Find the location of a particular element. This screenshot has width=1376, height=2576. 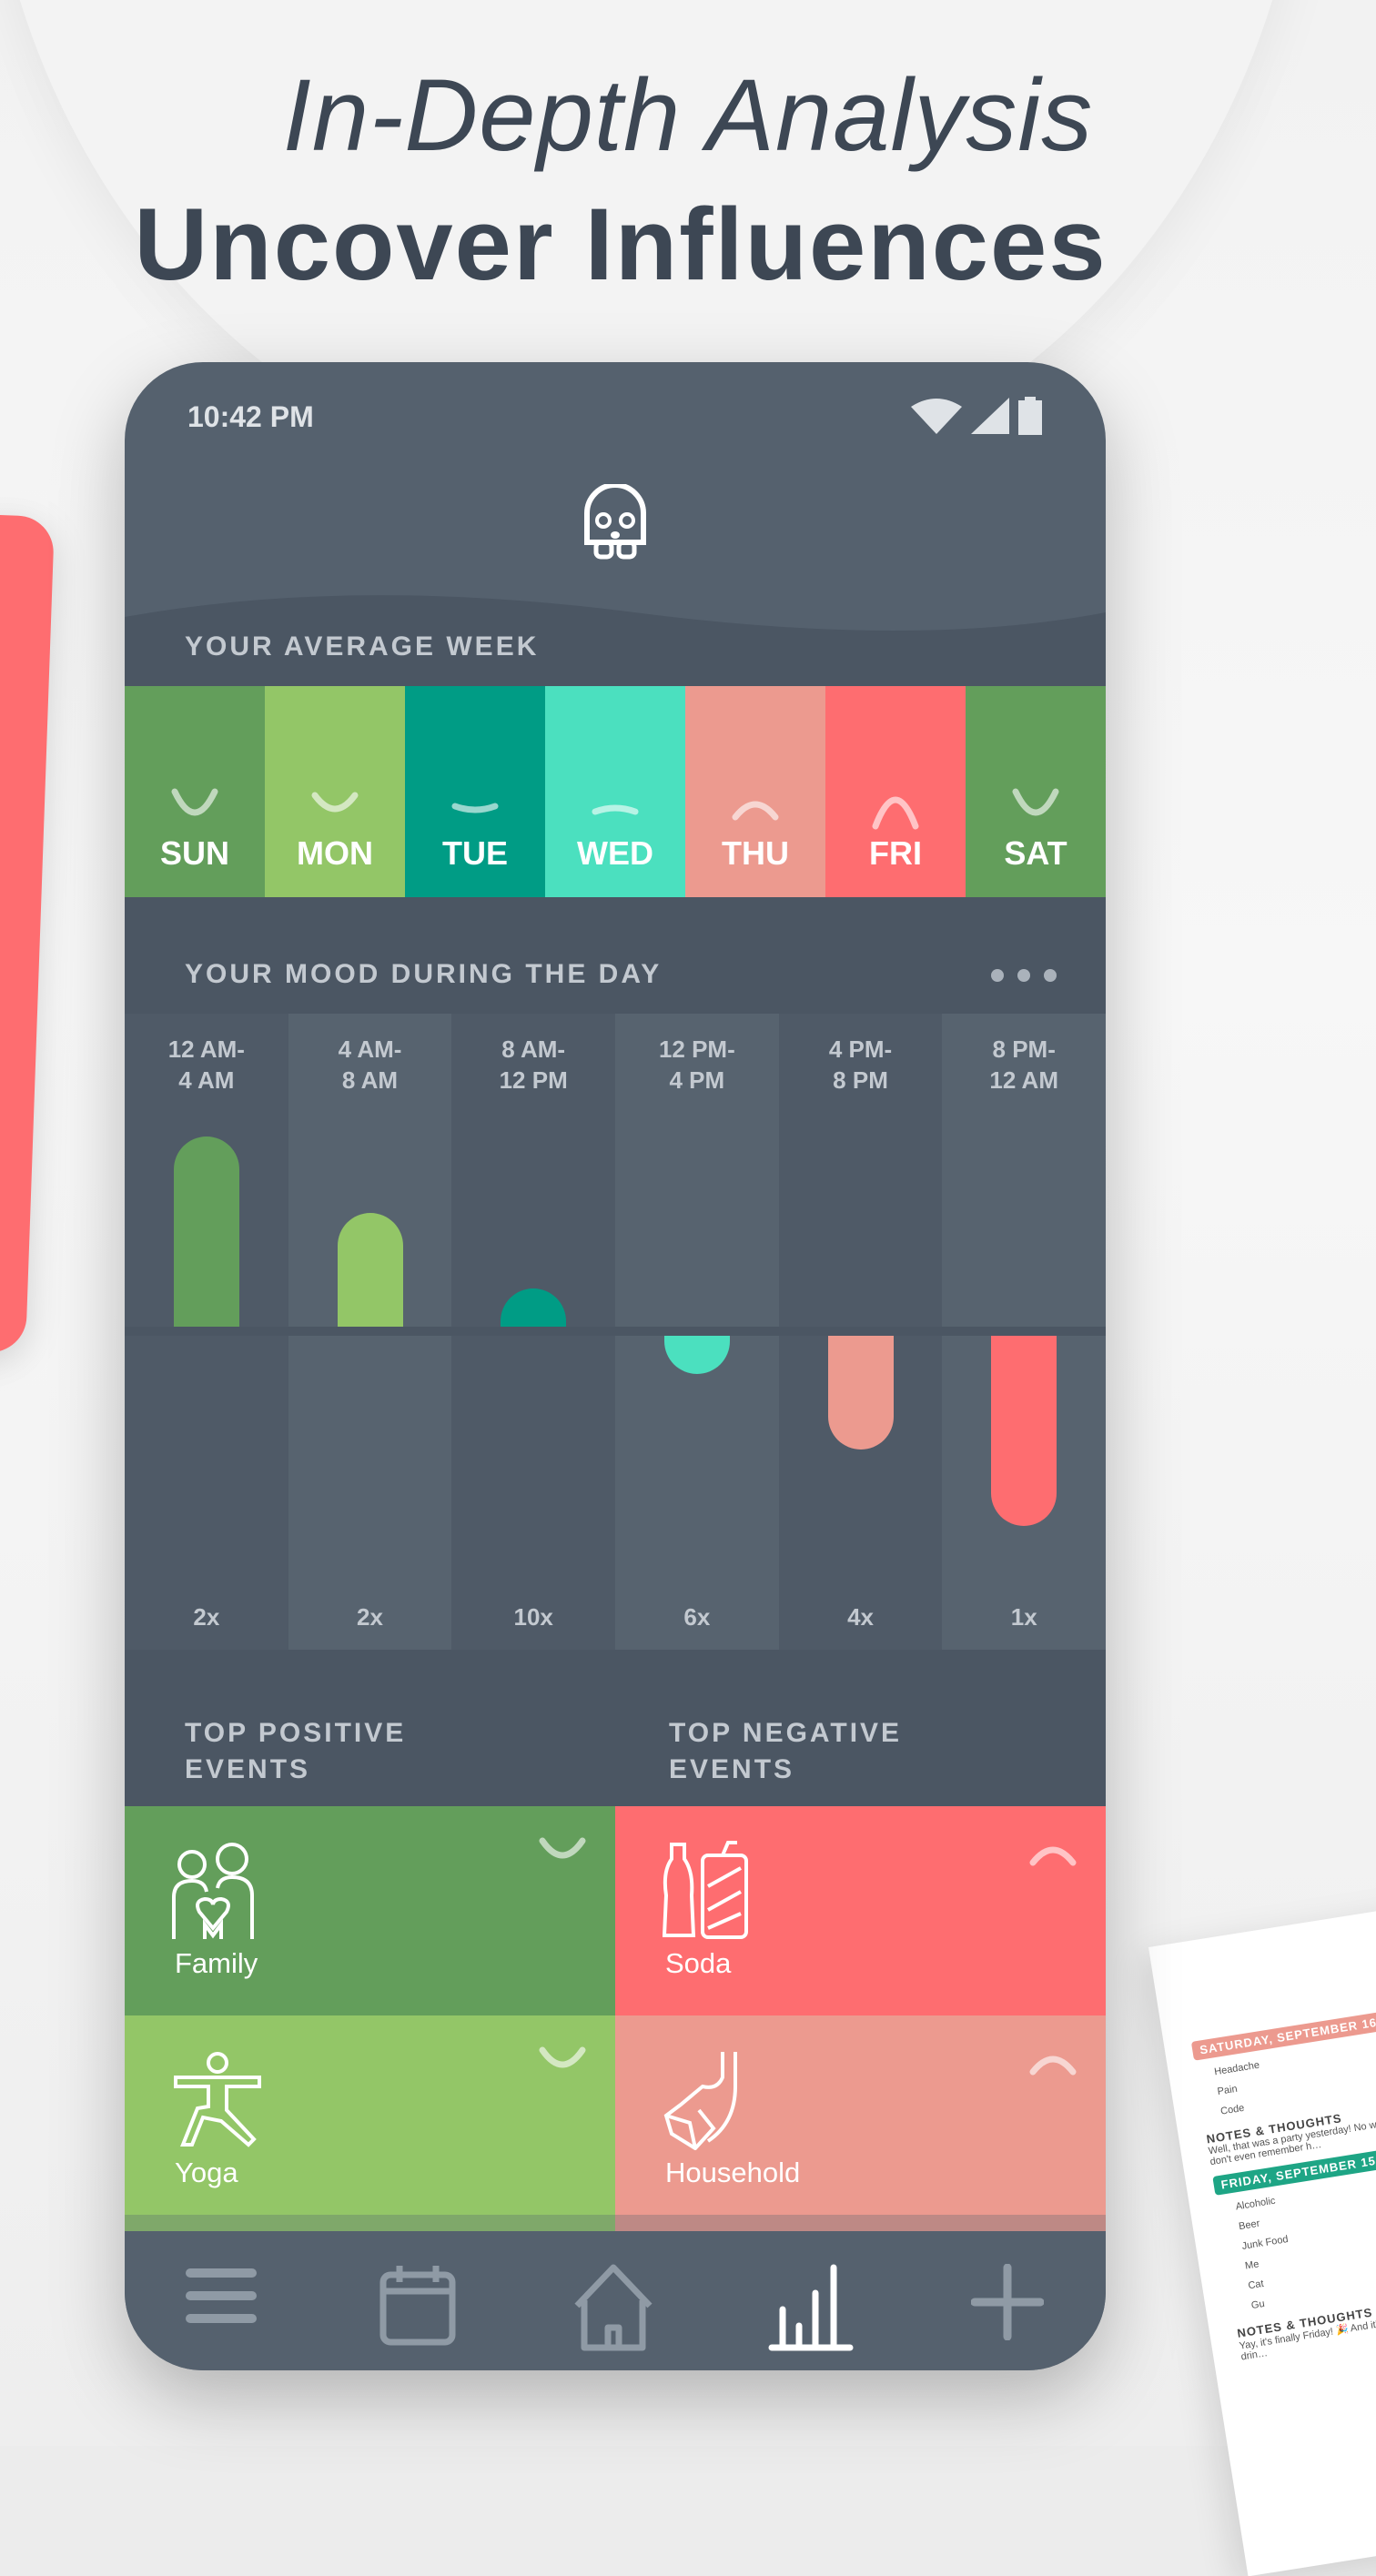

mood-day-title: YOUR MOOD DURING THE DAY is located at coordinates (424, 974).